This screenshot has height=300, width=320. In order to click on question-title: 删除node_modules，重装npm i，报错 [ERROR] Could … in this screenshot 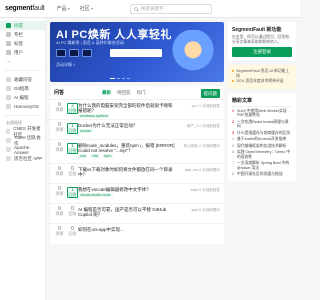, I will do `click(127, 148)`.